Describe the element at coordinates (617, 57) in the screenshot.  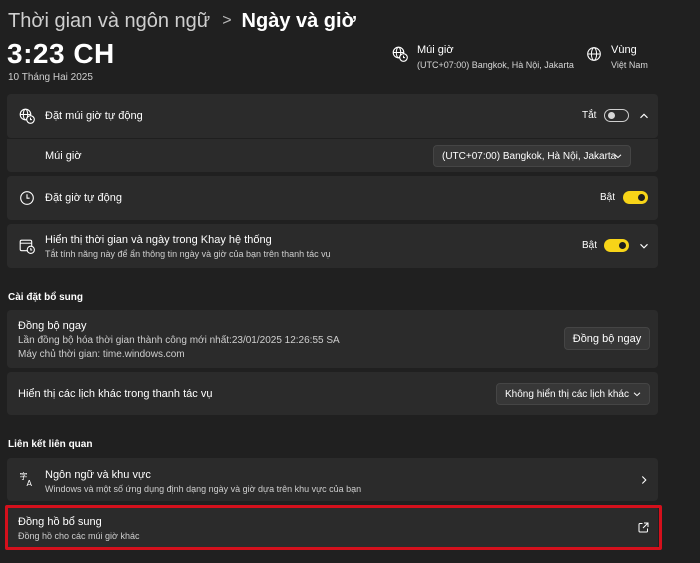
I see `region-info: Vùng Việt Nam` at that location.